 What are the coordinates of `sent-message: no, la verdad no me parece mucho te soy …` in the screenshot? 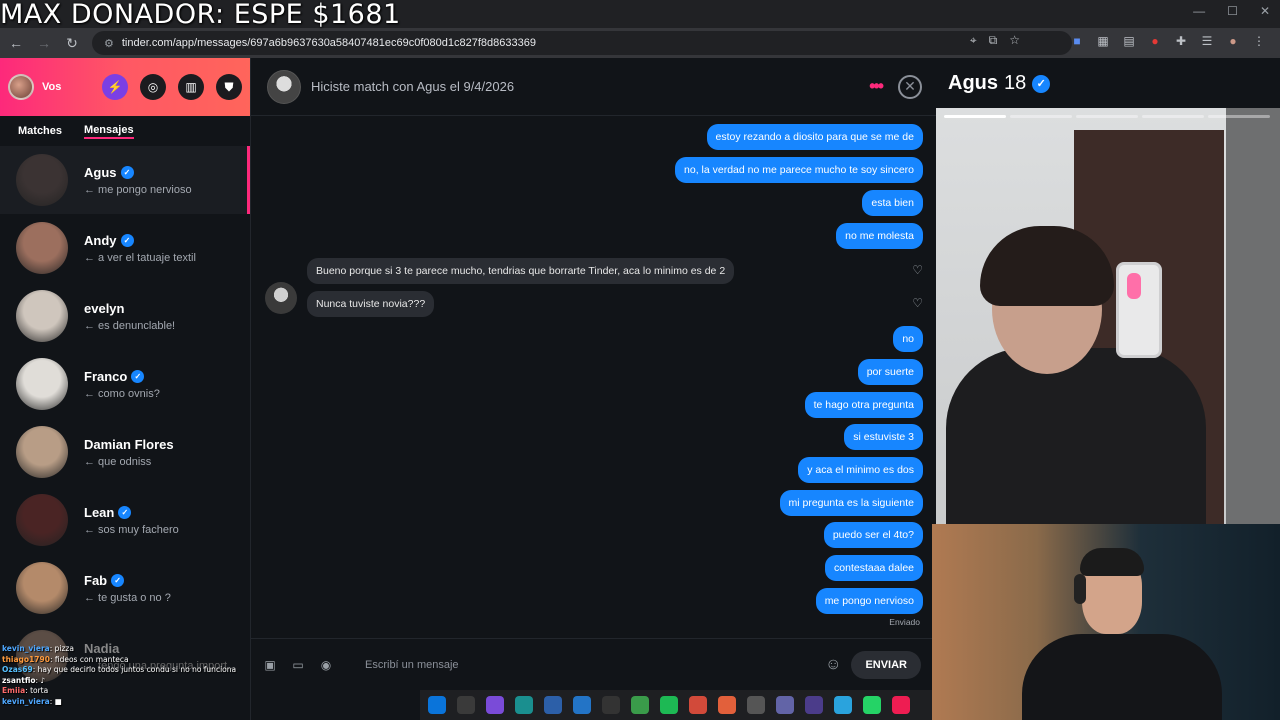 It's located at (799, 170).